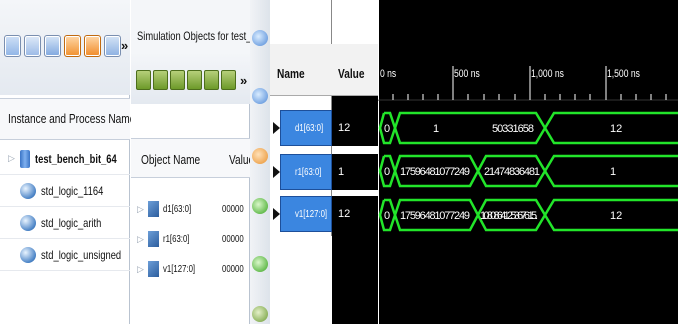 Image resolution: width=678 pixels, height=324 pixels. Describe the element at coordinates (65, 255) in the screenshot. I see `tree-item-std-logic-unsigned: std_logic_unsigned` at that location.